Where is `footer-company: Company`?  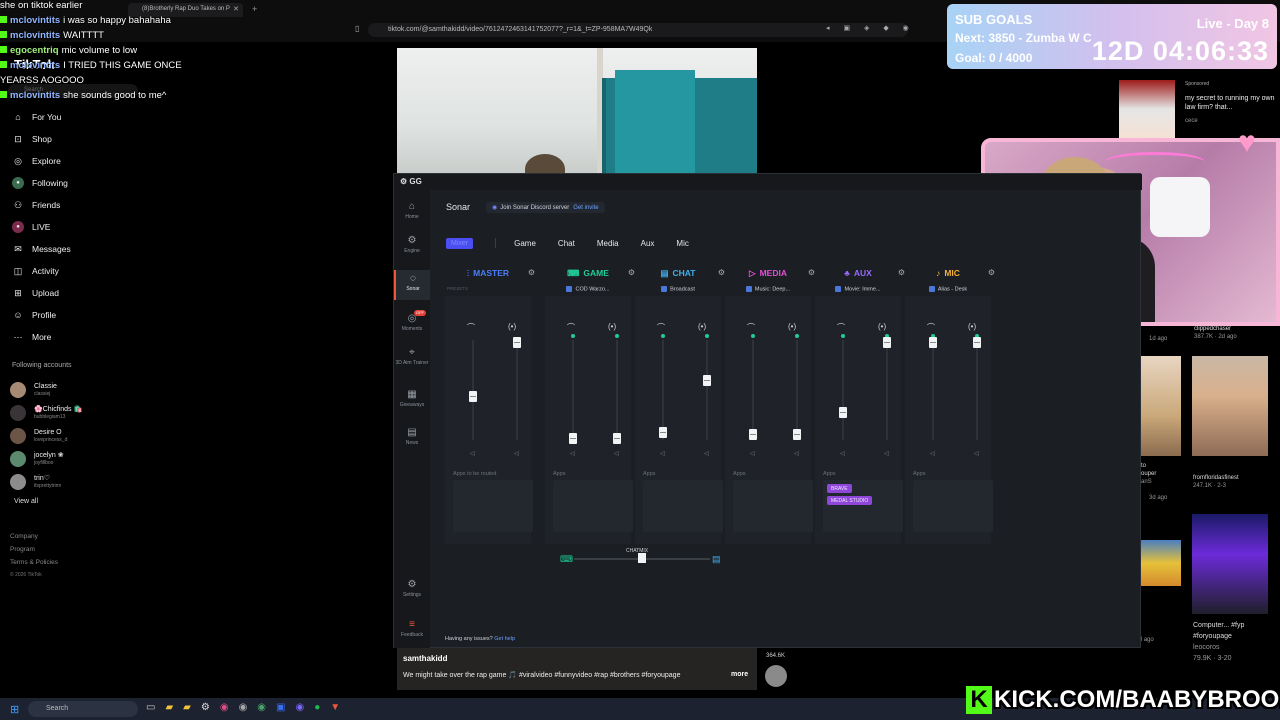 footer-company: Company is located at coordinates (34, 536).